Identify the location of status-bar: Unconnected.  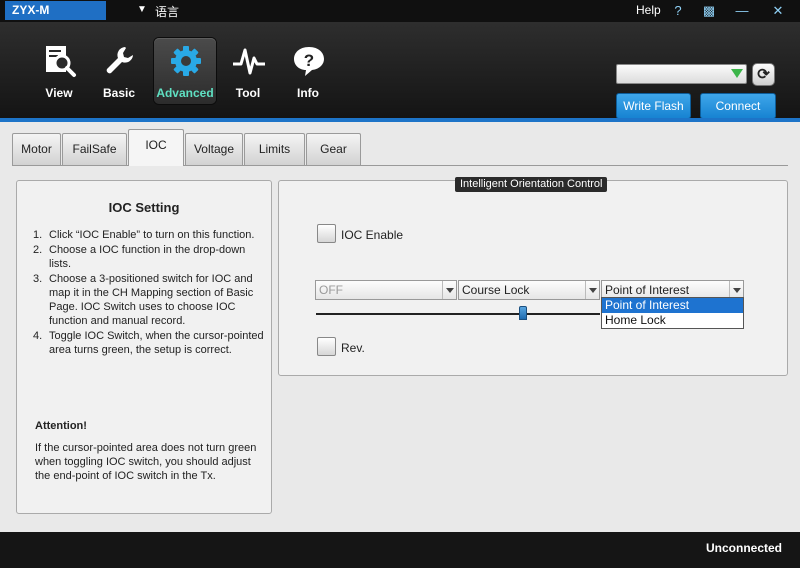
(400, 550).